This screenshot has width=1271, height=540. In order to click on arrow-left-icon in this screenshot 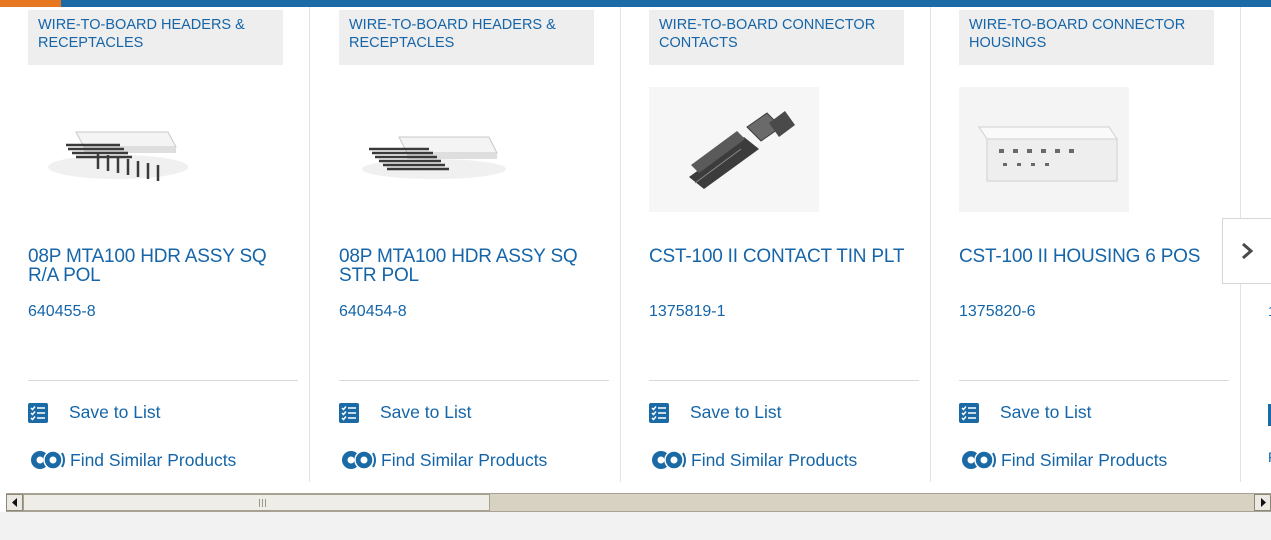, I will do `click(14, 502)`.